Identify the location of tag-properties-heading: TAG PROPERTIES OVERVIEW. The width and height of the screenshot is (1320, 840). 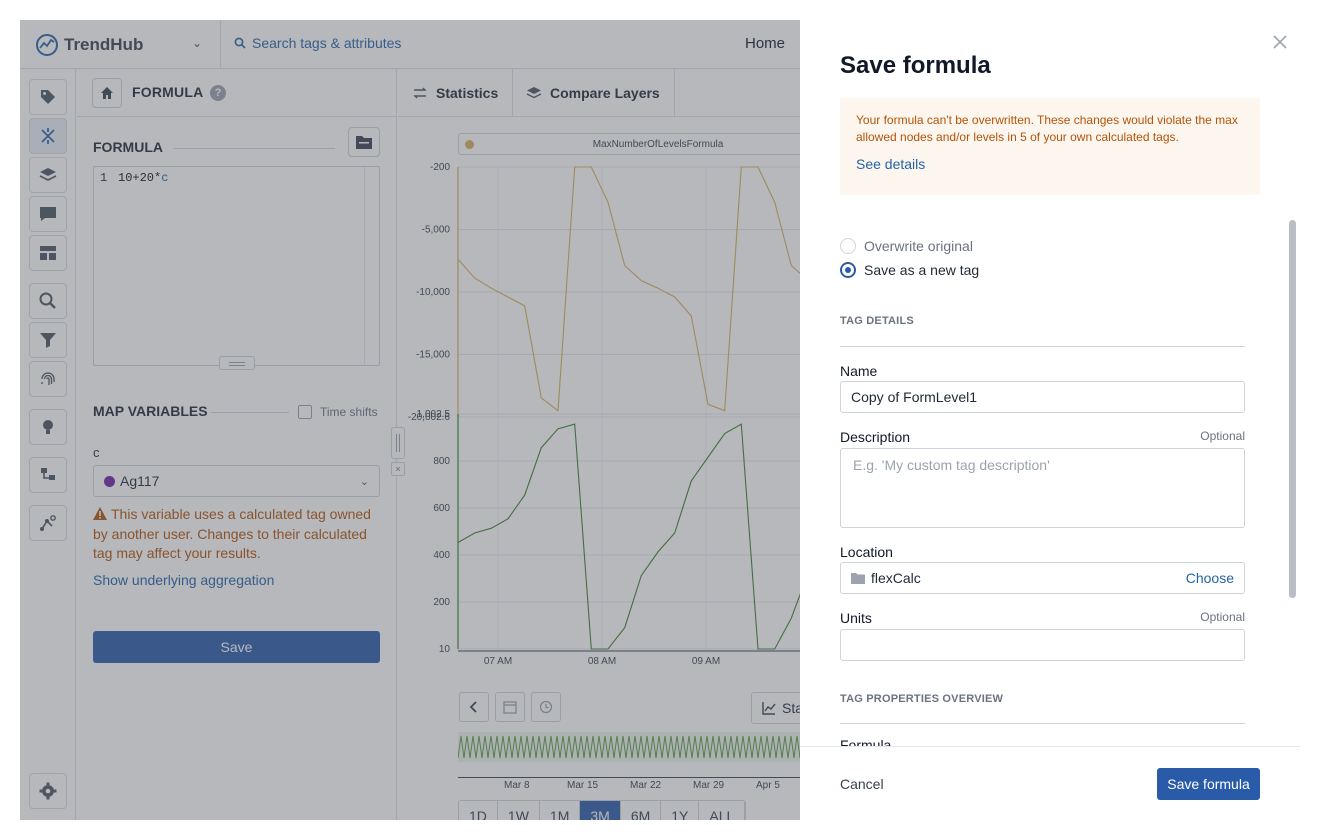
(922, 699).